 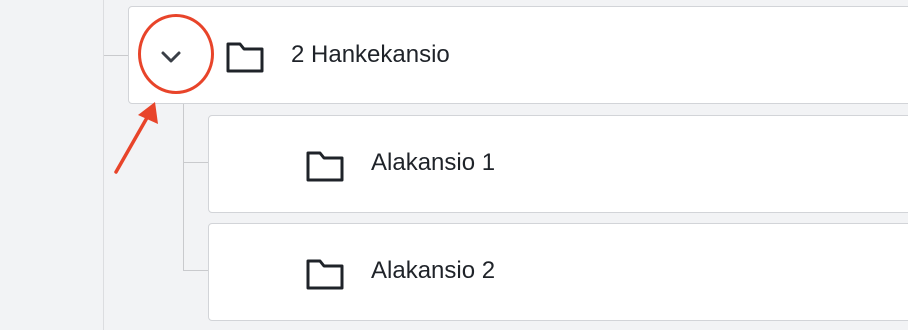 I want to click on chevron-down-icon, so click(x=171, y=57).